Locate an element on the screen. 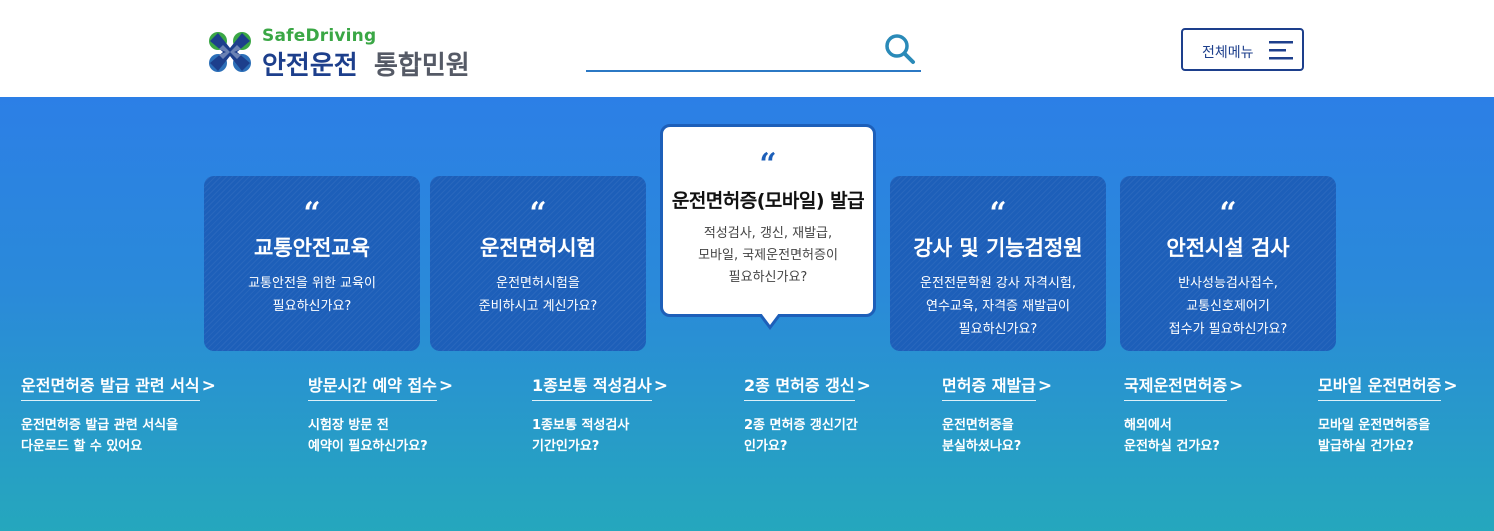 This screenshot has width=1494, height=531. quicklink-desc-line: 2종 면허증 갱신기간 is located at coordinates (801, 425).